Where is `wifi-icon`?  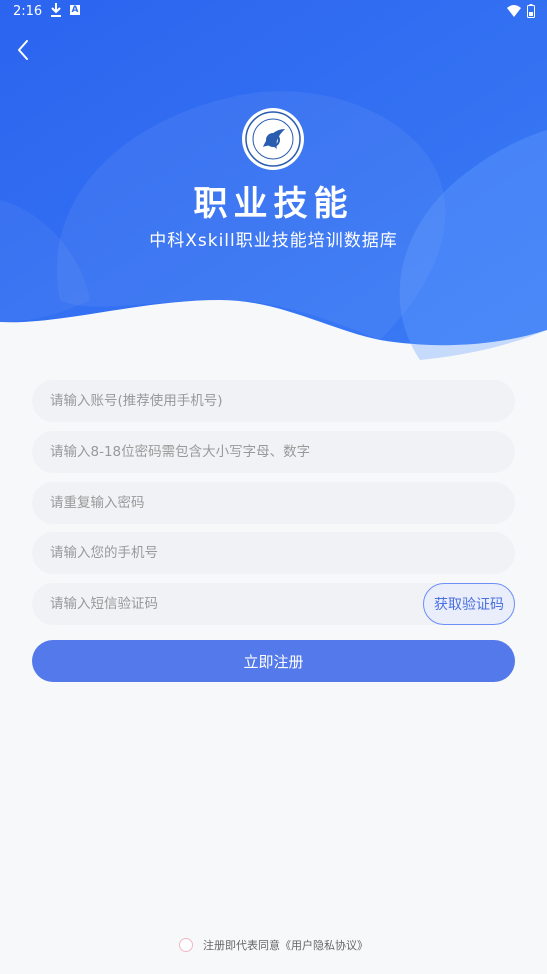
wifi-icon is located at coordinates (514, 11).